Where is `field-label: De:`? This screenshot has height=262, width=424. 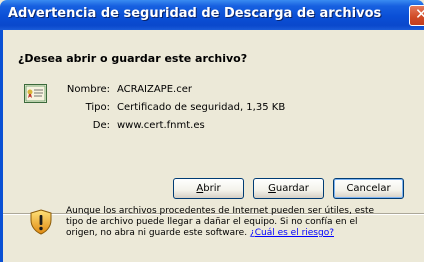
field-label: De: is located at coordinates (101, 125).